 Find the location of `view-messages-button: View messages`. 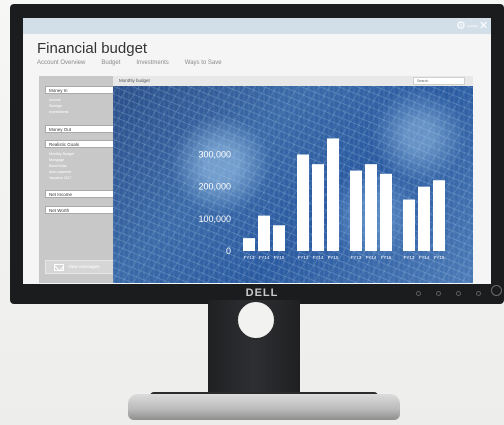

view-messages-button: View messages is located at coordinates (82, 267).